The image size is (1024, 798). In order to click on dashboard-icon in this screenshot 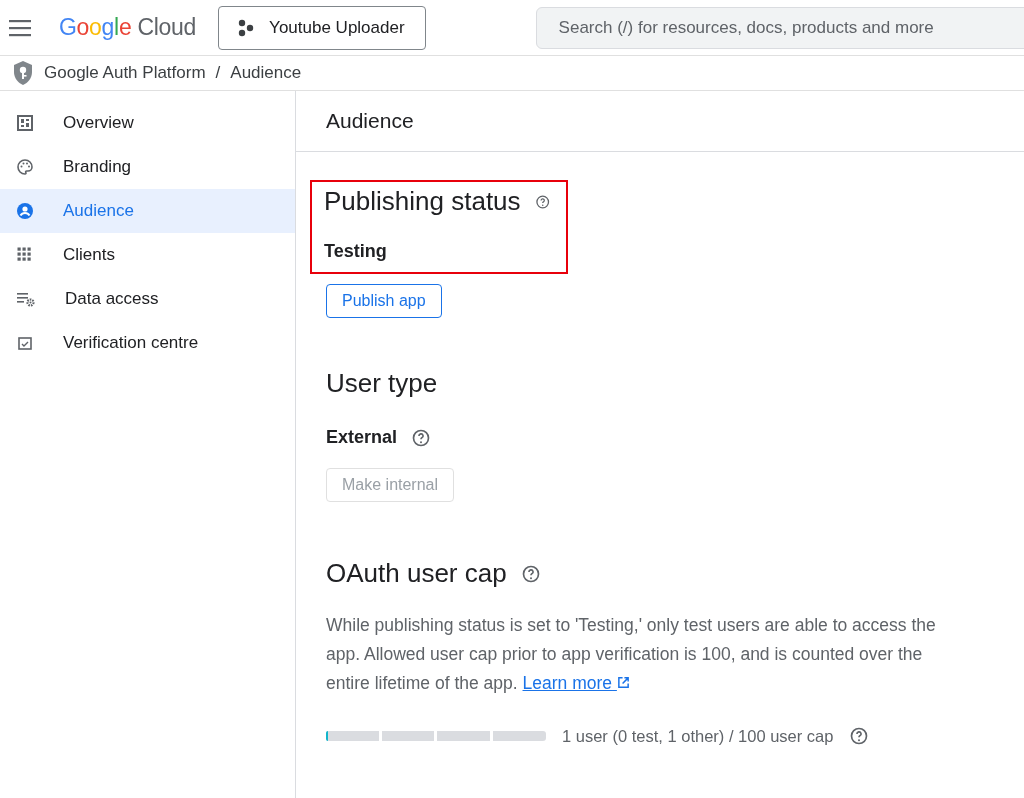, I will do `click(25, 123)`.